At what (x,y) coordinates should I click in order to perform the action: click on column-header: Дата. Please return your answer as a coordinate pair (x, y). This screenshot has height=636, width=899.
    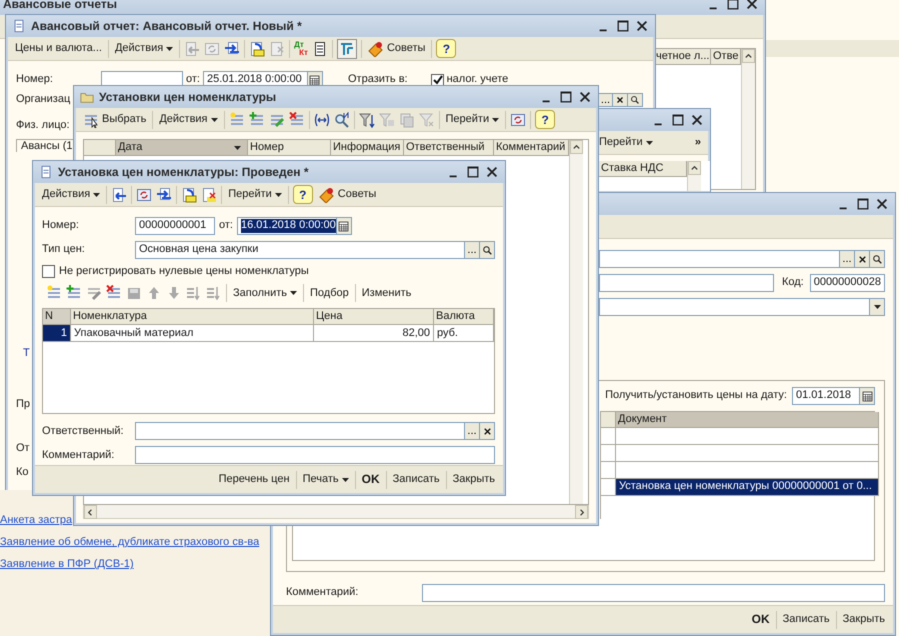
    Looking at the image, I should click on (182, 148).